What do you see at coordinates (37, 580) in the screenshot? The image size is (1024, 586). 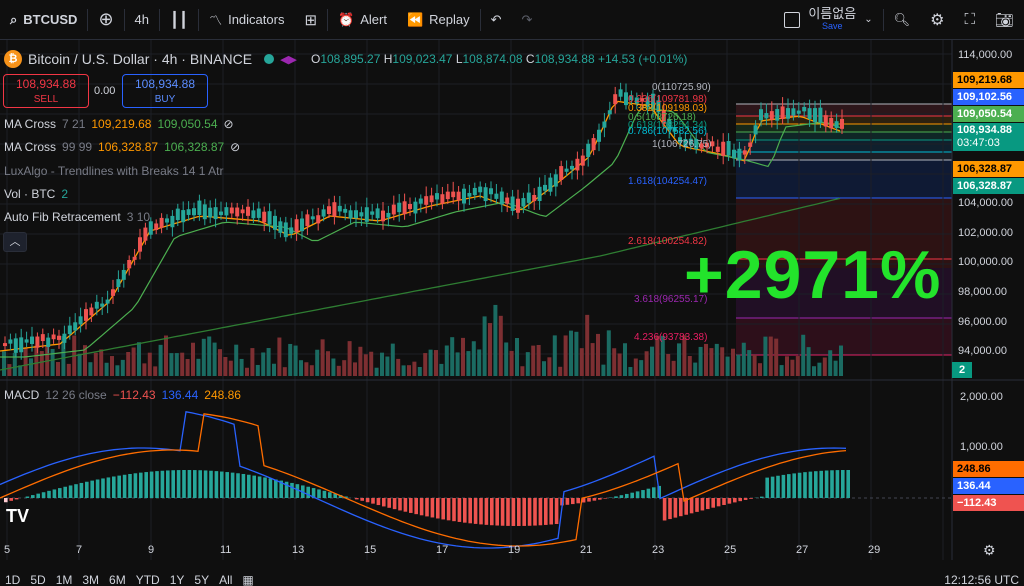 I see `range-5d: 5D` at bounding box center [37, 580].